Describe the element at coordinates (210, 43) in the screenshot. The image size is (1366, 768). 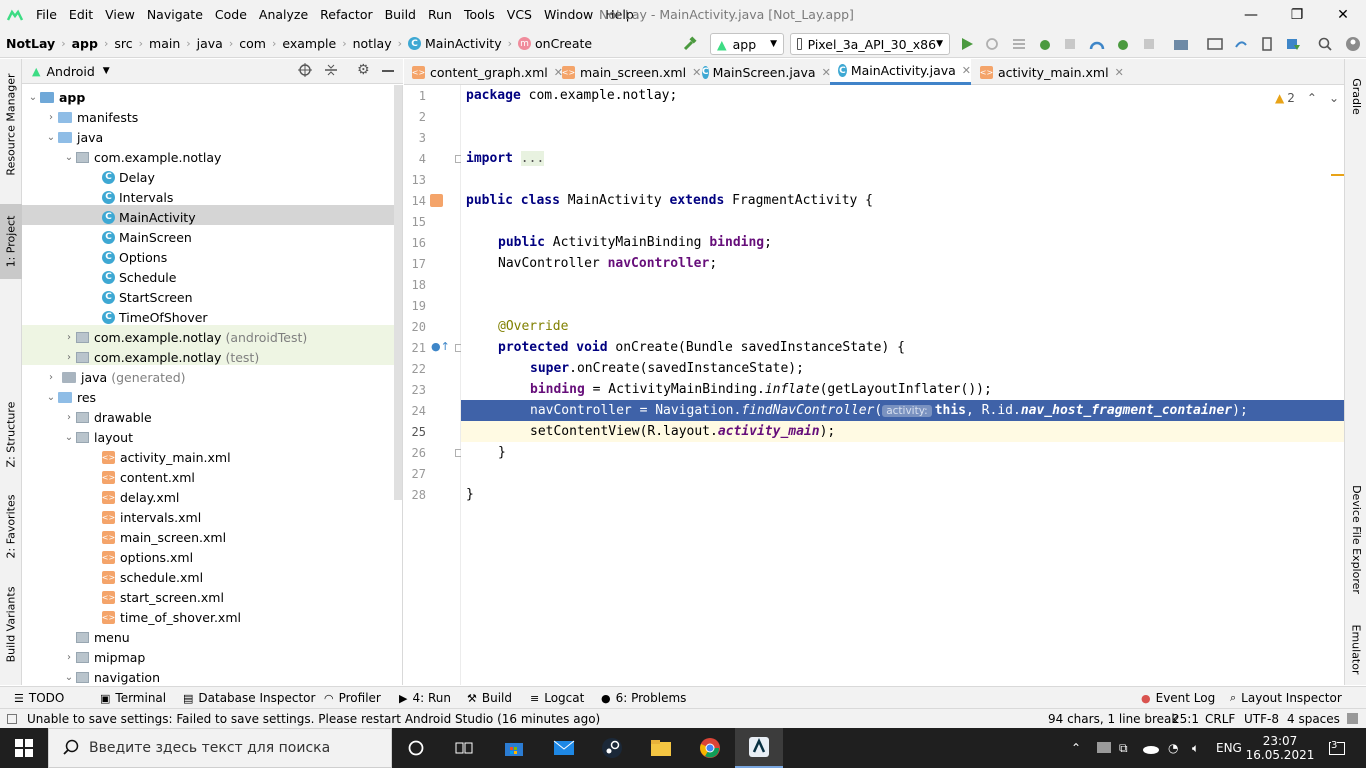
I see `breadcrumb-java: java` at that location.